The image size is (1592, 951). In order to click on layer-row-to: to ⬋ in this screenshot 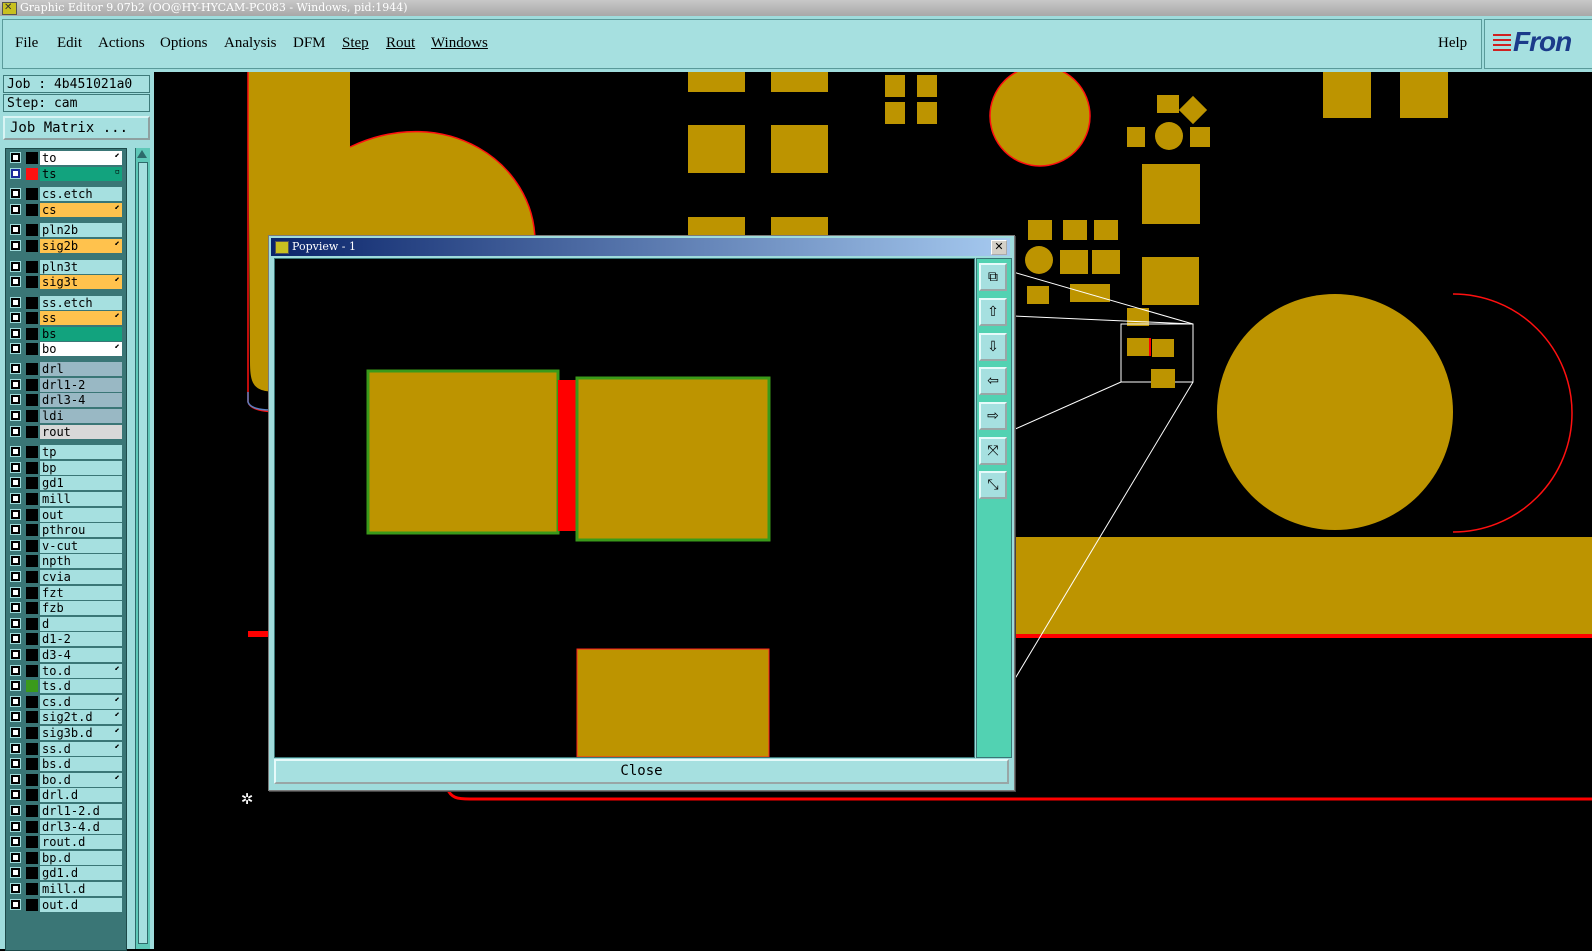, I will do `click(66, 158)`.